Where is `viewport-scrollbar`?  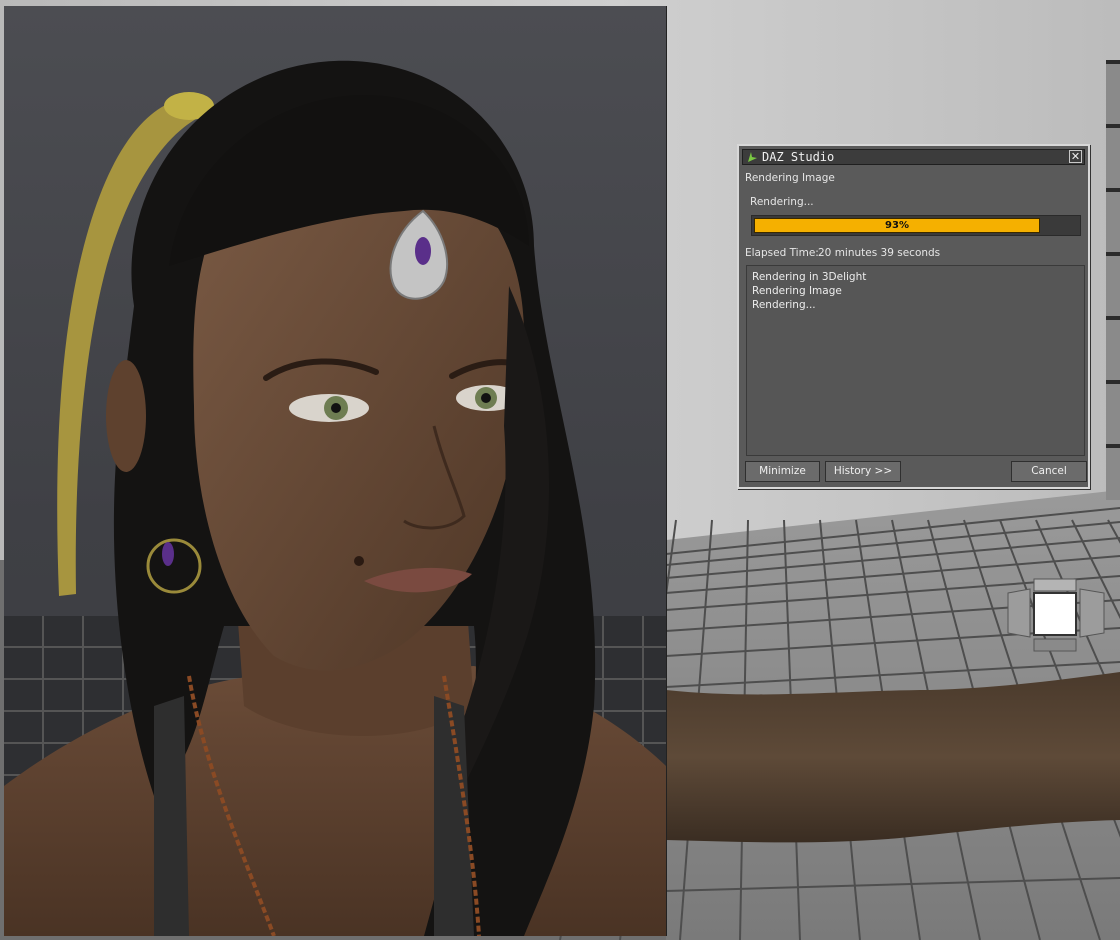 viewport-scrollbar is located at coordinates (1113, 280).